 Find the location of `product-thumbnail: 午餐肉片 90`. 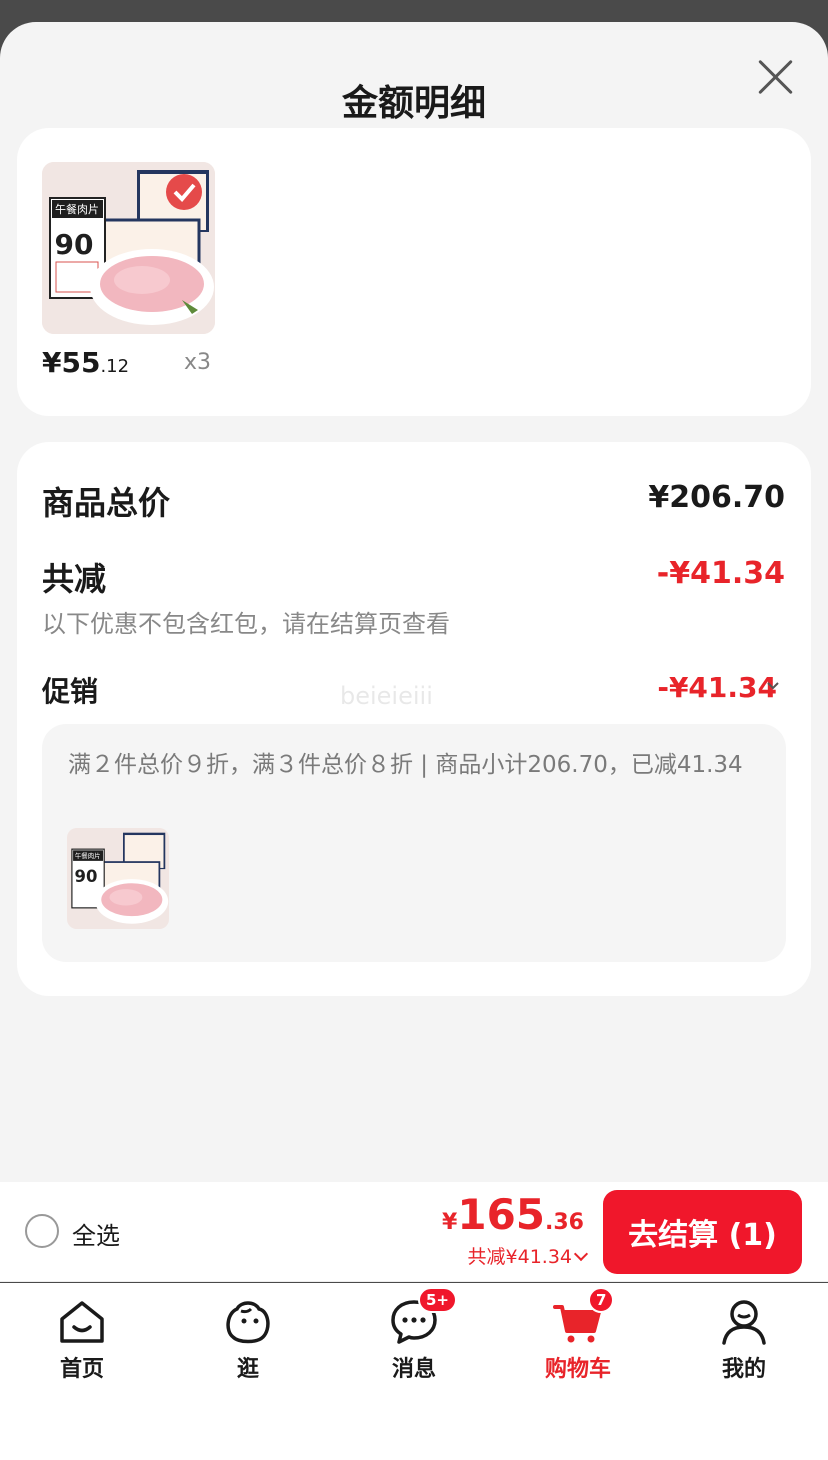

product-thumbnail: 午餐肉片 90 is located at coordinates (128, 248).